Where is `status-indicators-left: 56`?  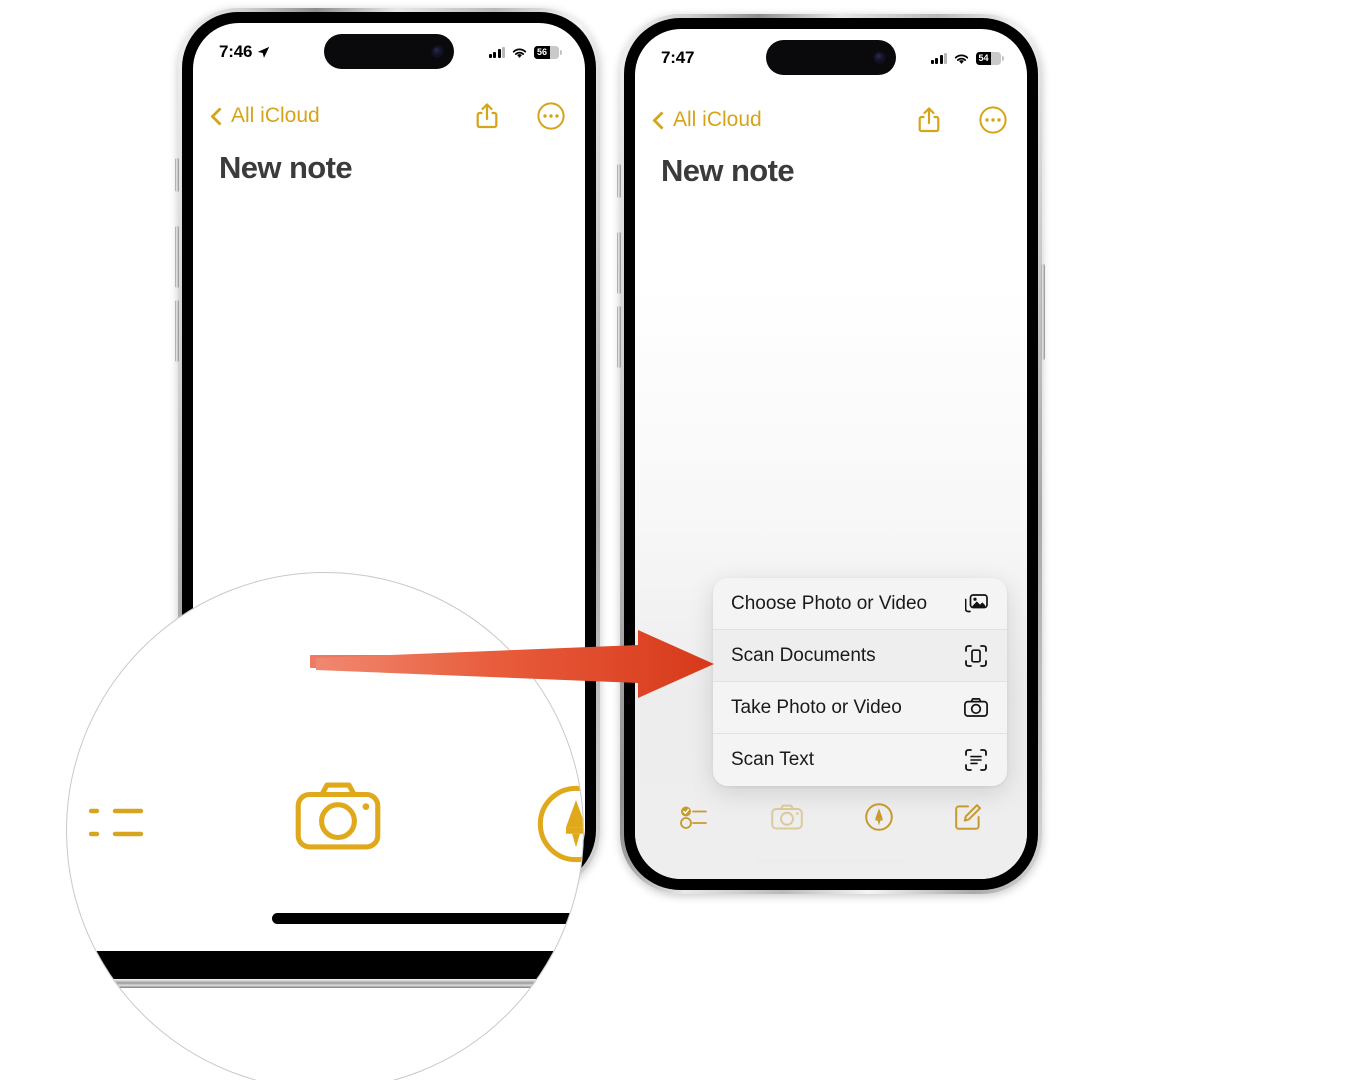
status-indicators-left: 56 is located at coordinates (525, 52).